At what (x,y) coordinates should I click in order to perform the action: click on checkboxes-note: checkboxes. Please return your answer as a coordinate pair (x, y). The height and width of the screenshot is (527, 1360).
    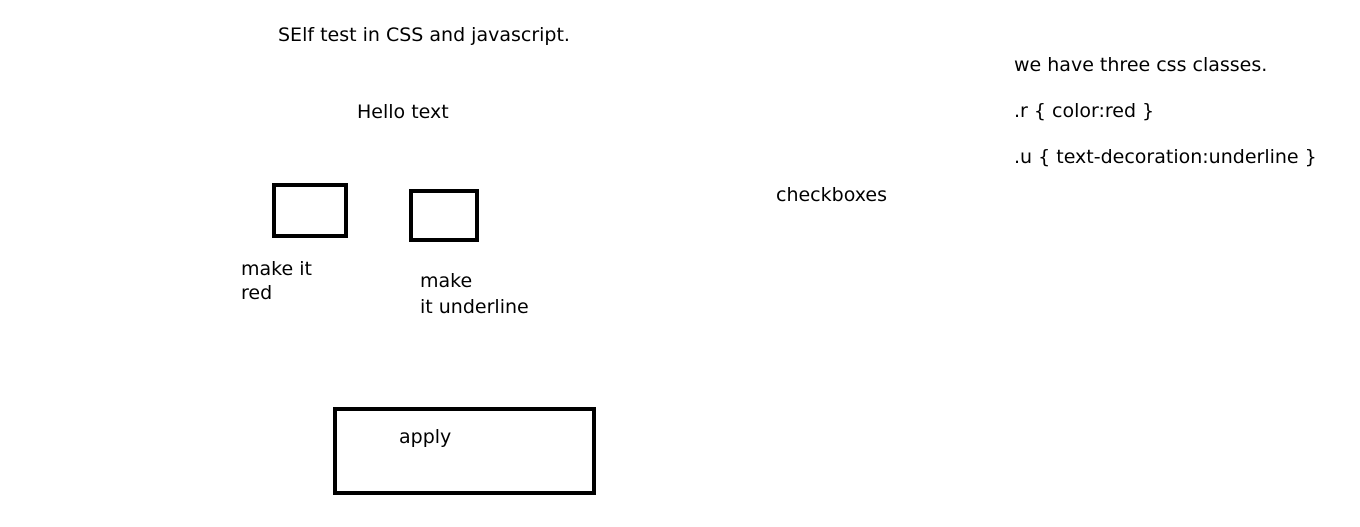
    Looking at the image, I should click on (831, 195).